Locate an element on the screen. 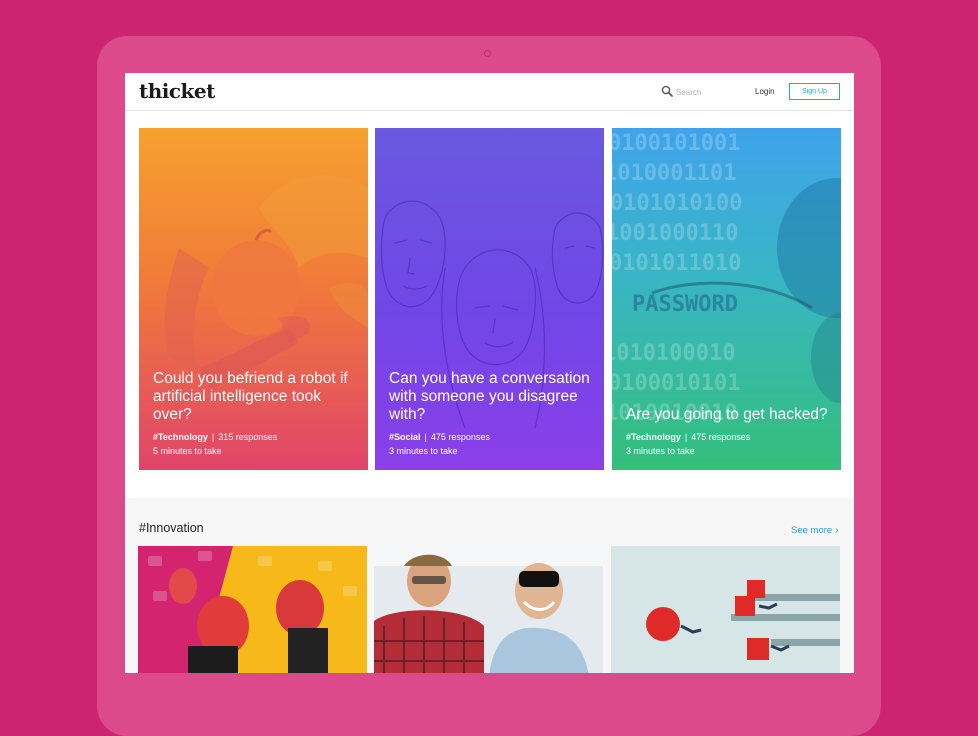  svg-text: 1010001101 is located at coordinates (674, 173).